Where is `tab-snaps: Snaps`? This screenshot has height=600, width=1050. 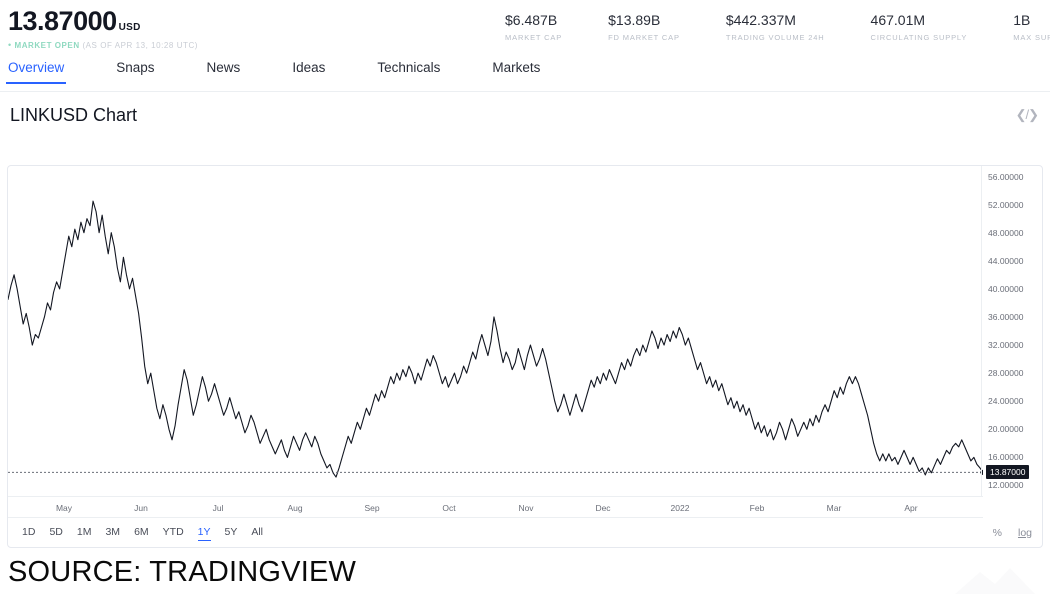 tab-snaps: Snaps is located at coordinates (135, 72).